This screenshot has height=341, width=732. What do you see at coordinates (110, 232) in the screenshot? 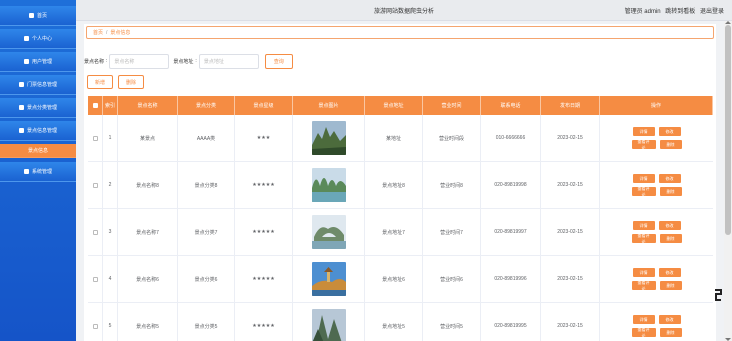
I see `row-index: 3` at bounding box center [110, 232].